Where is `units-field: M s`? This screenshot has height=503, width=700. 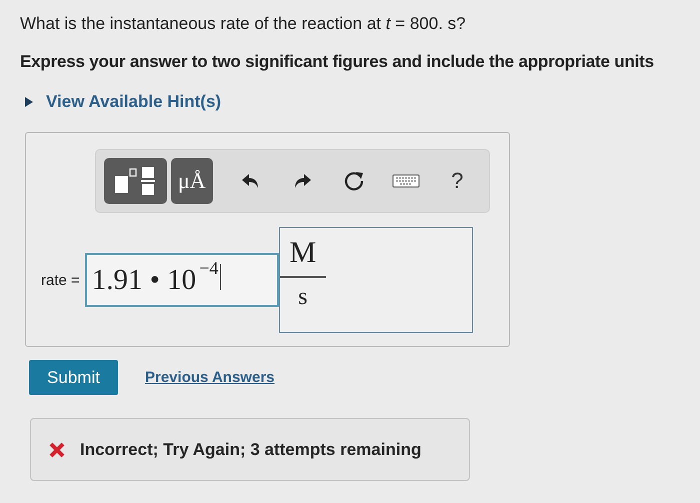
units-field: M s is located at coordinates (375, 280).